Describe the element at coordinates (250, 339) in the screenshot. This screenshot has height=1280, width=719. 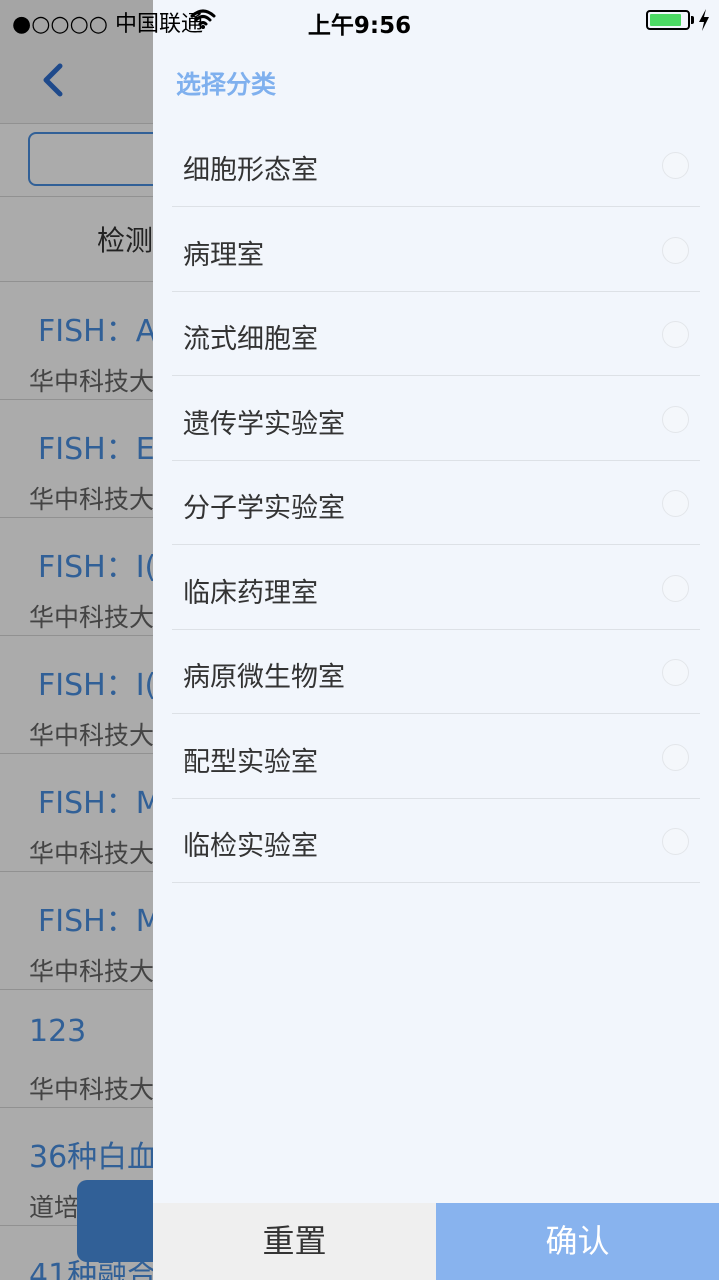
I see `category-label: 流式细胞室` at that location.